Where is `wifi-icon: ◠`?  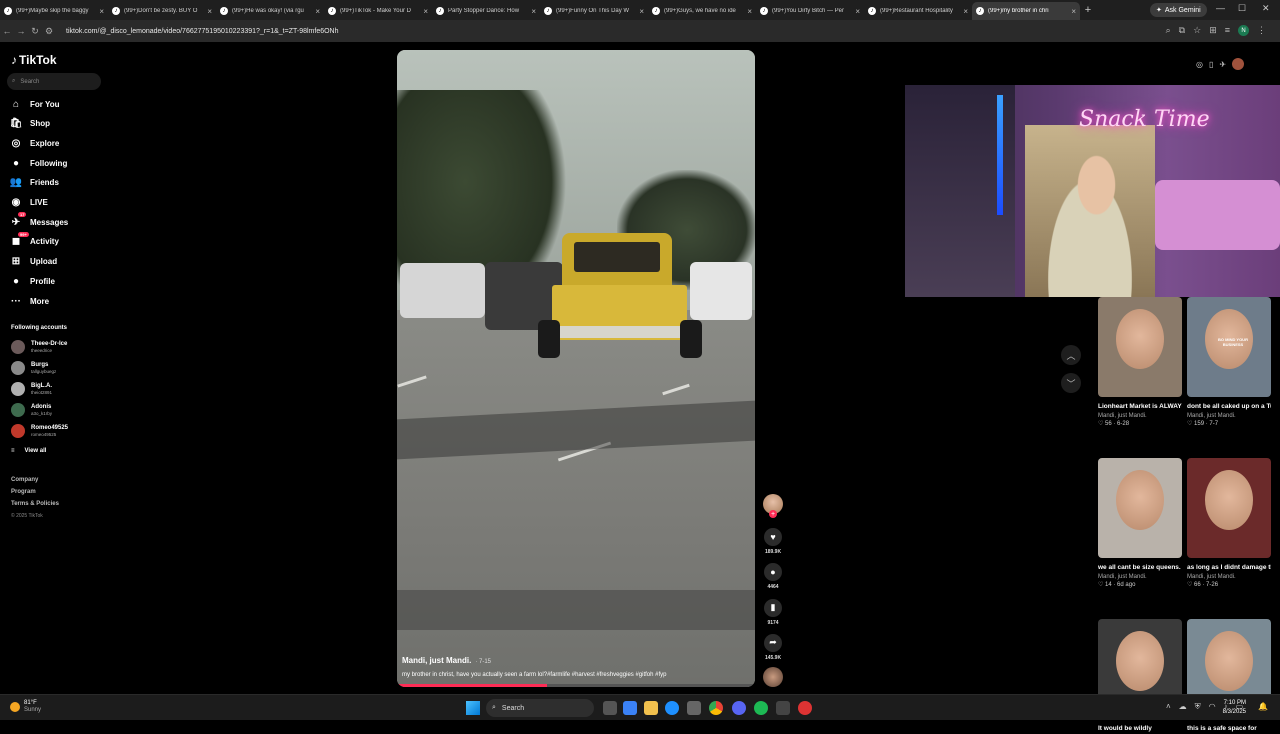
wifi-icon: ◠ is located at coordinates (1212, 707).